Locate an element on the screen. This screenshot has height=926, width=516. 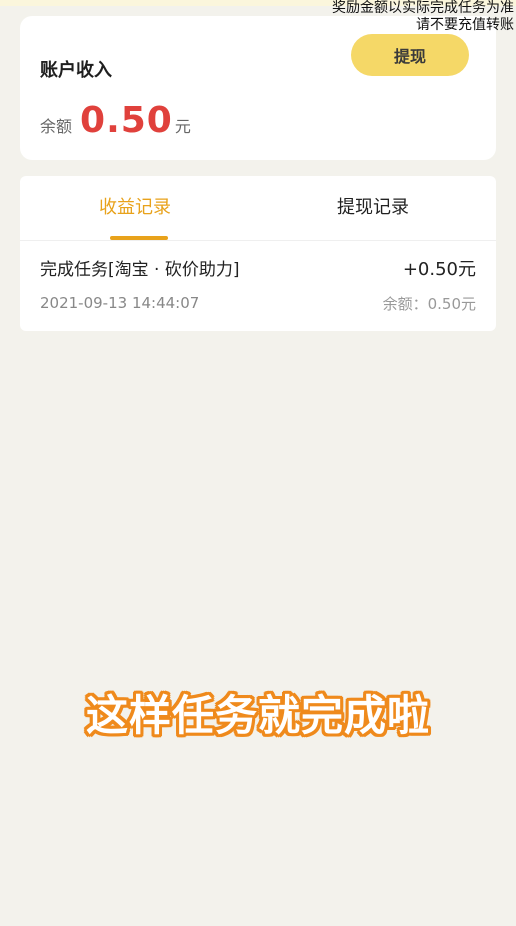
tab-withdraw-records: 提现记录 is located at coordinates (373, 208).